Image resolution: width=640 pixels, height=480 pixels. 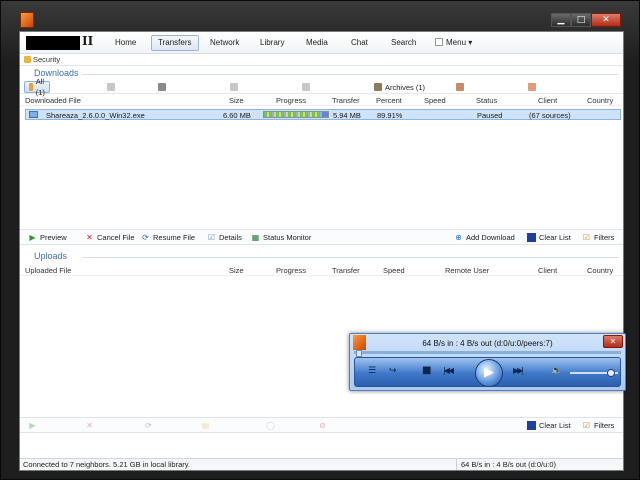 I want to click on details-icon: ☑, so click(x=211, y=237).